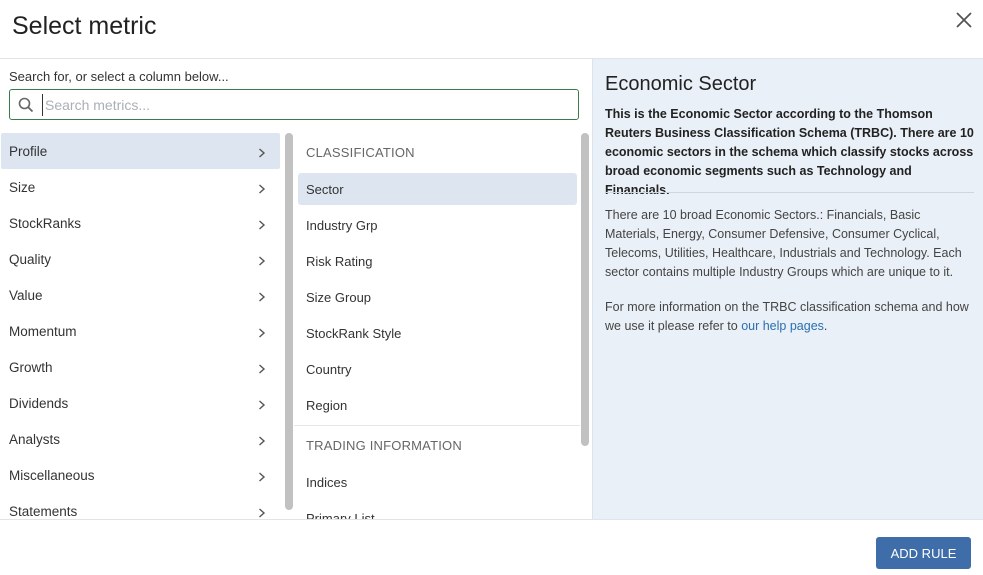  What do you see at coordinates (585, 289) in the screenshot?
I see `metric-scrollbar-thumb` at bounding box center [585, 289].